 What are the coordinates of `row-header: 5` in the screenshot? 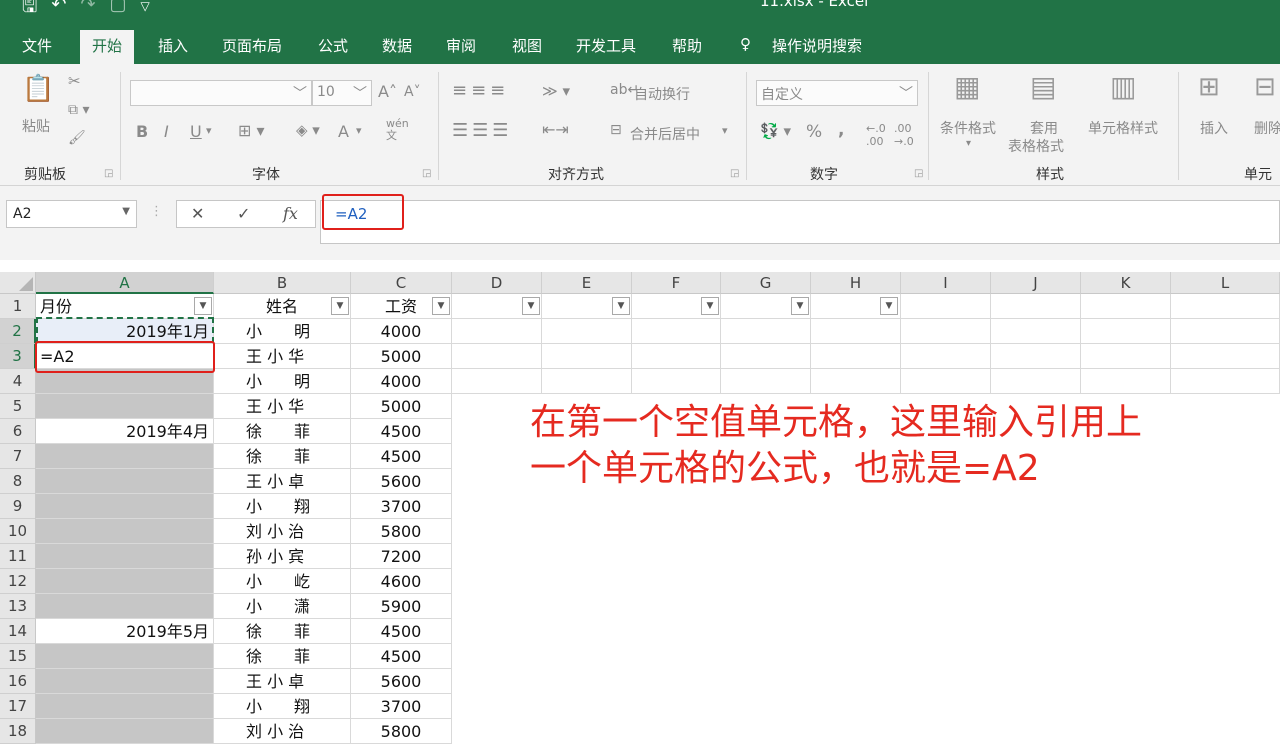 It's located at (18, 406).